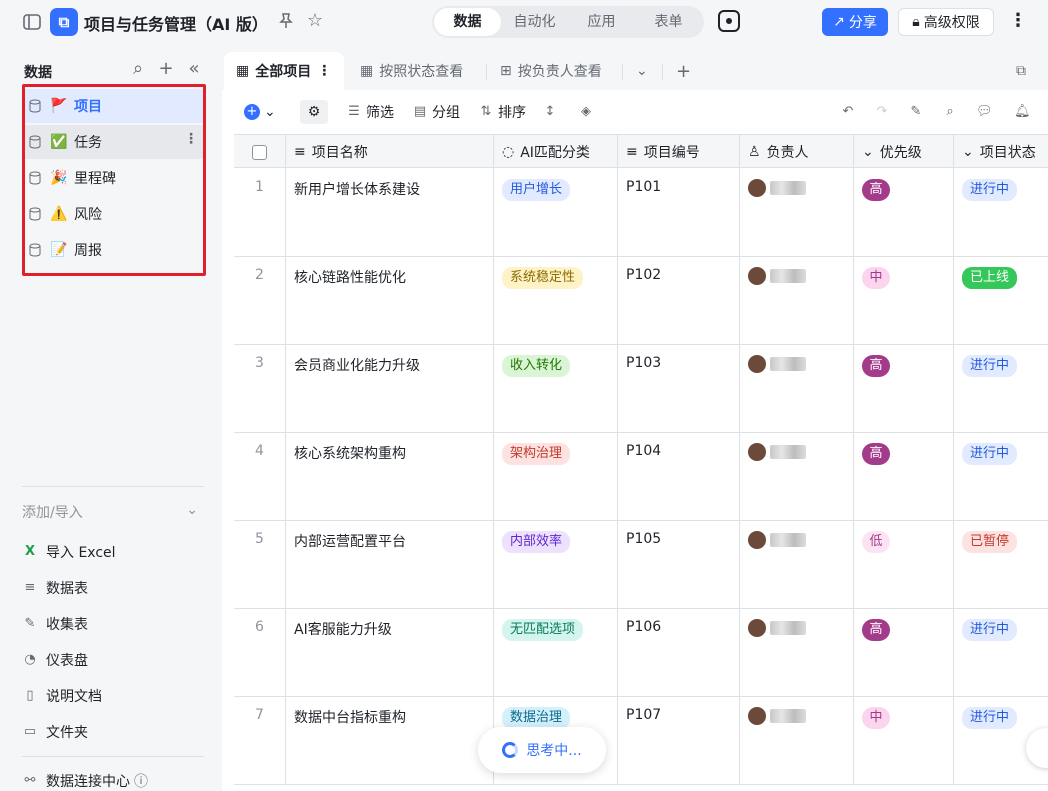 This screenshot has height=791, width=1048. What do you see at coordinates (113, 552) in the screenshot?
I see `import-excel-item: X 导入 Excel` at bounding box center [113, 552].